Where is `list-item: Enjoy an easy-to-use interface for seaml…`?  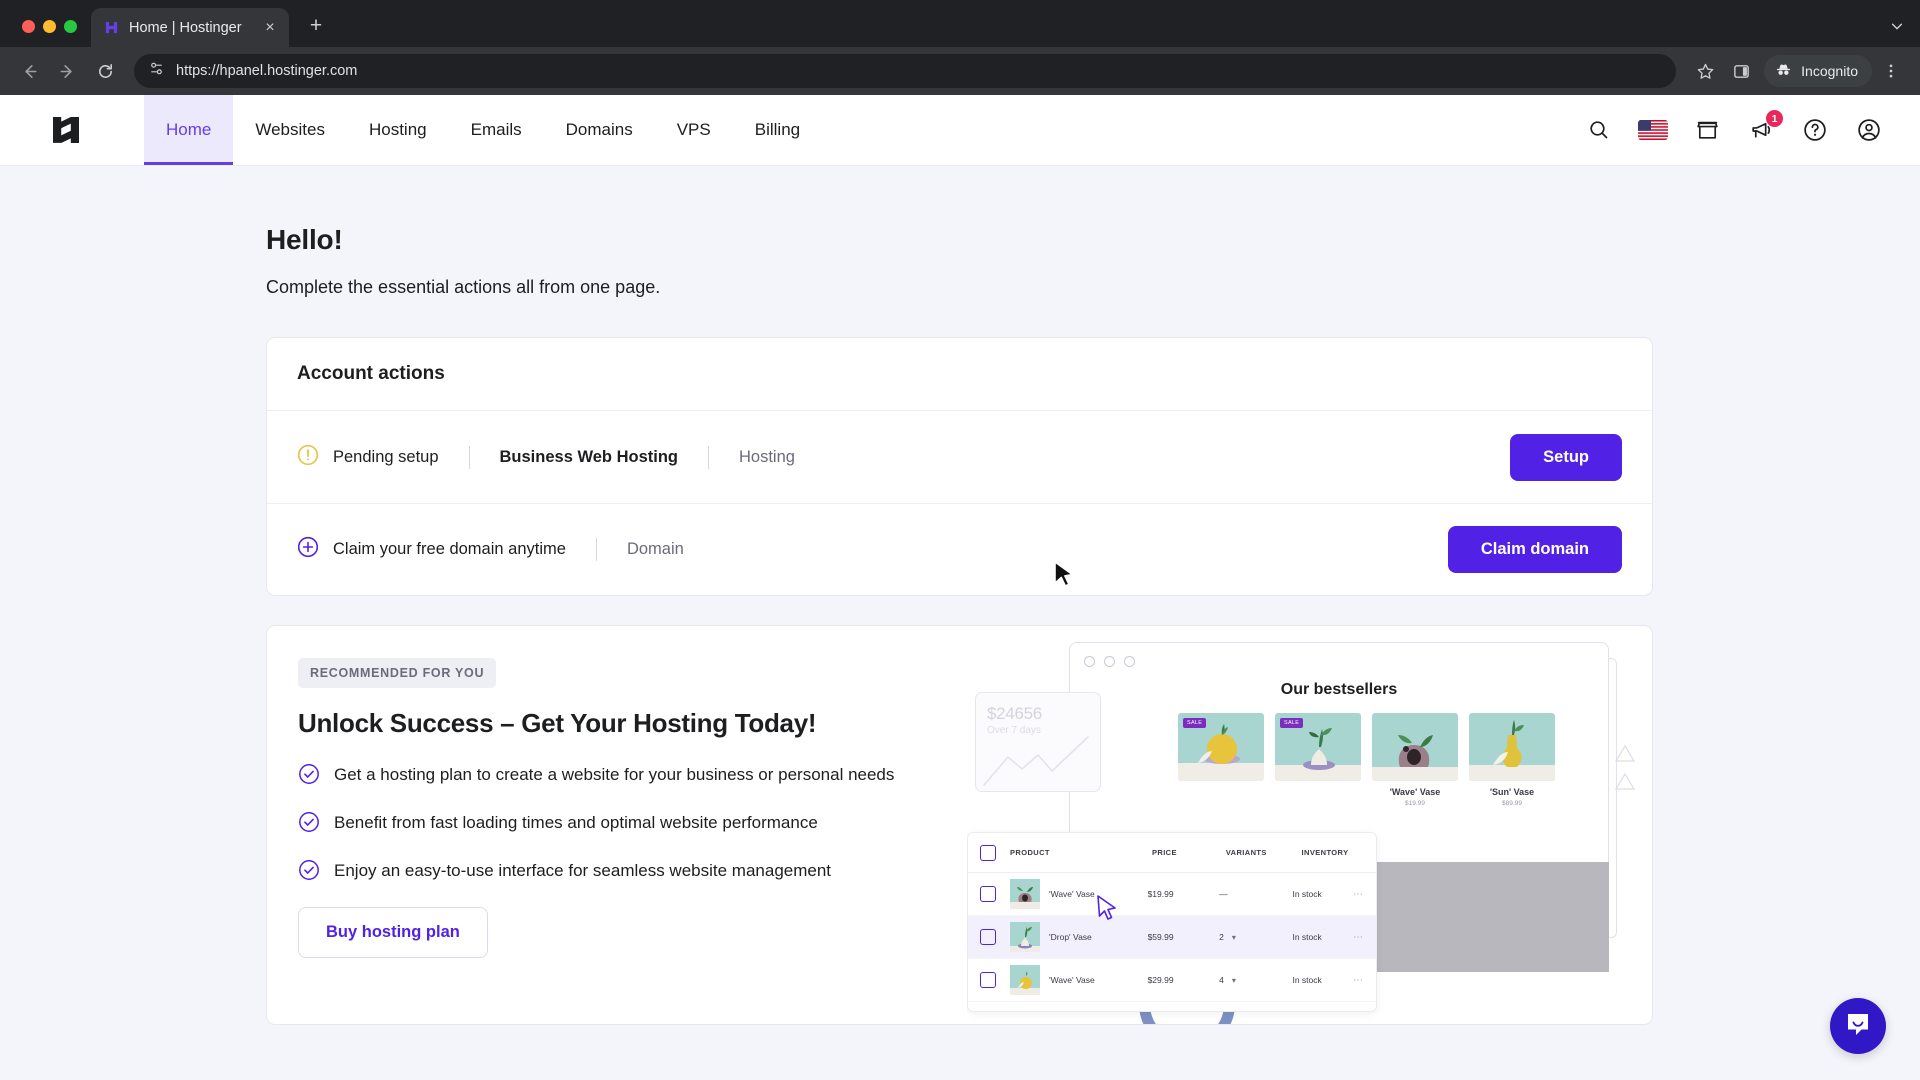
list-item: Enjoy an easy-to-use interface for seaml… is located at coordinates (598, 872).